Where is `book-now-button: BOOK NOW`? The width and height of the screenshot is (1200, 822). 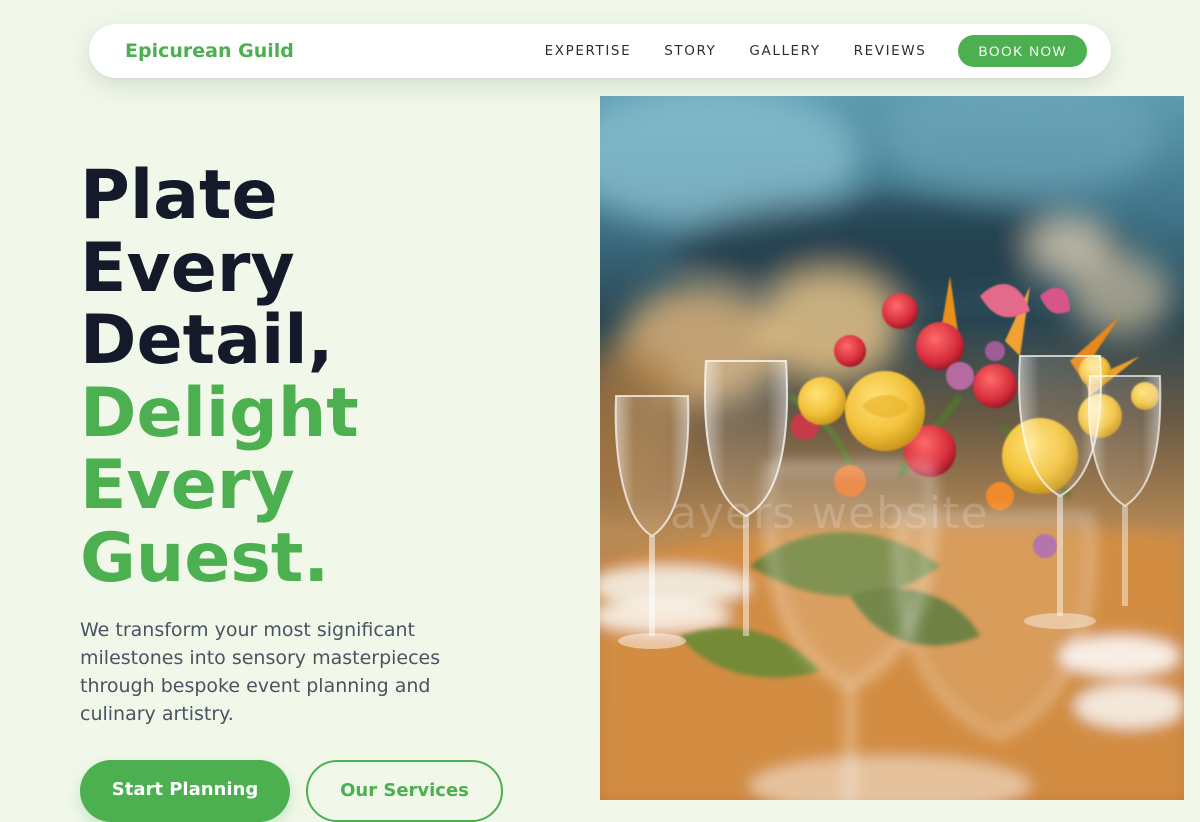 book-now-button: BOOK NOW is located at coordinates (1022, 51).